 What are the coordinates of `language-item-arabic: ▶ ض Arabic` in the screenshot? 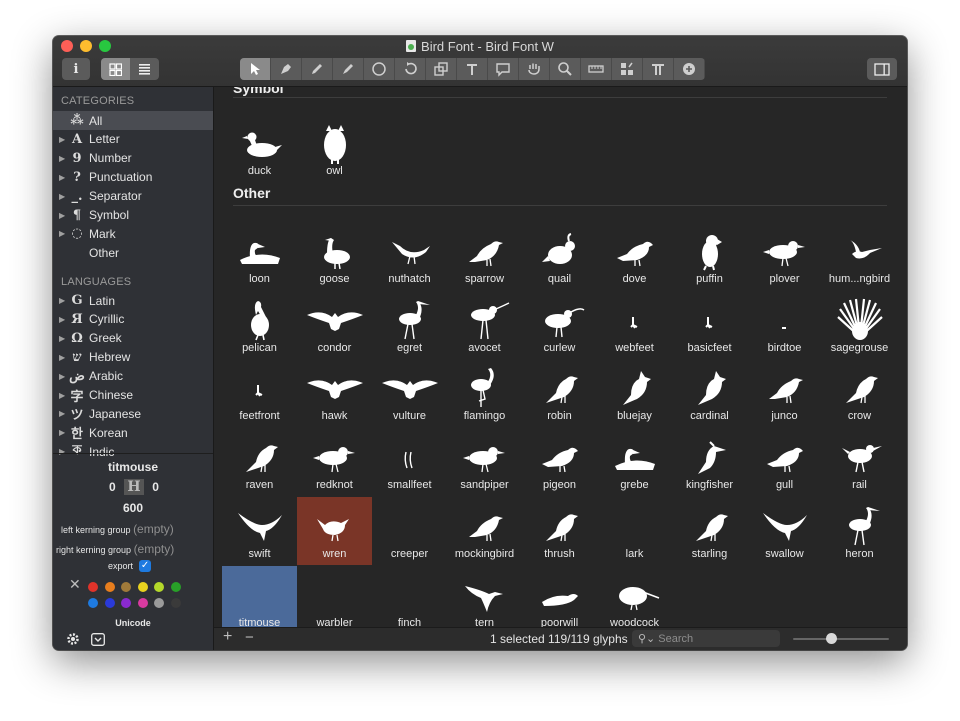 It's located at (133, 376).